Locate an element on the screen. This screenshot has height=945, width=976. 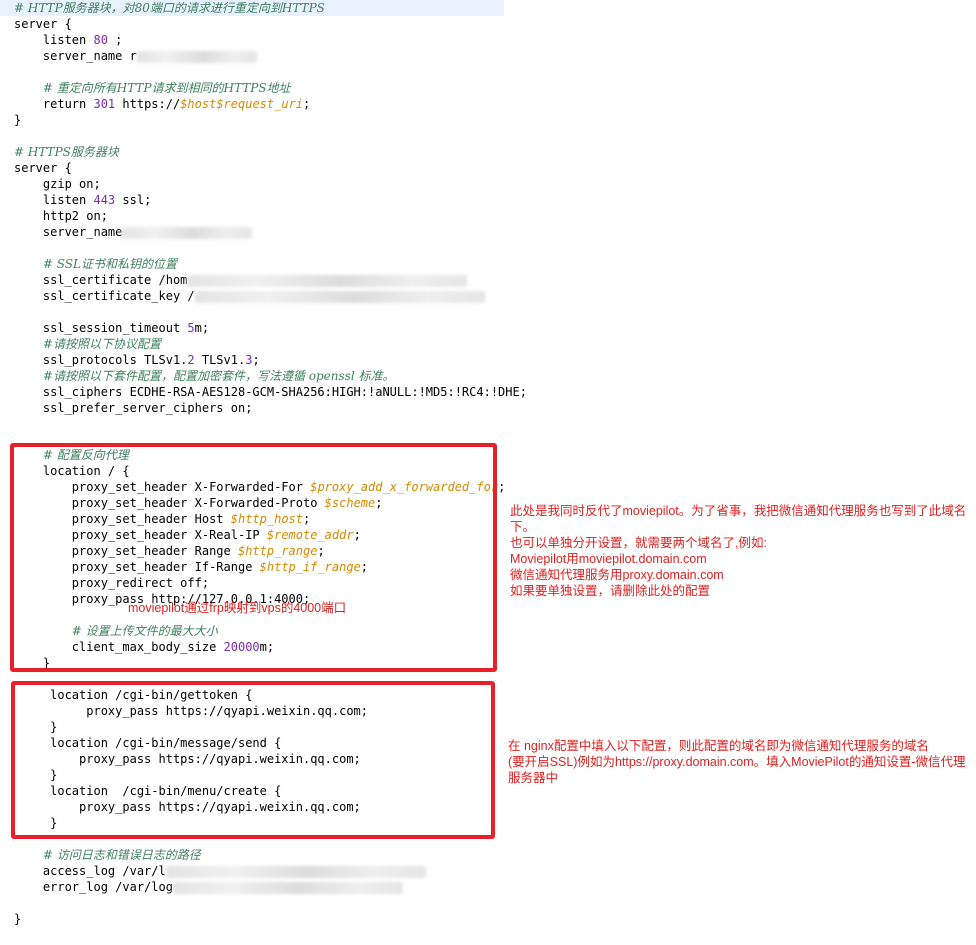
code-line: listen 443 ssl; is located at coordinates (82, 200).